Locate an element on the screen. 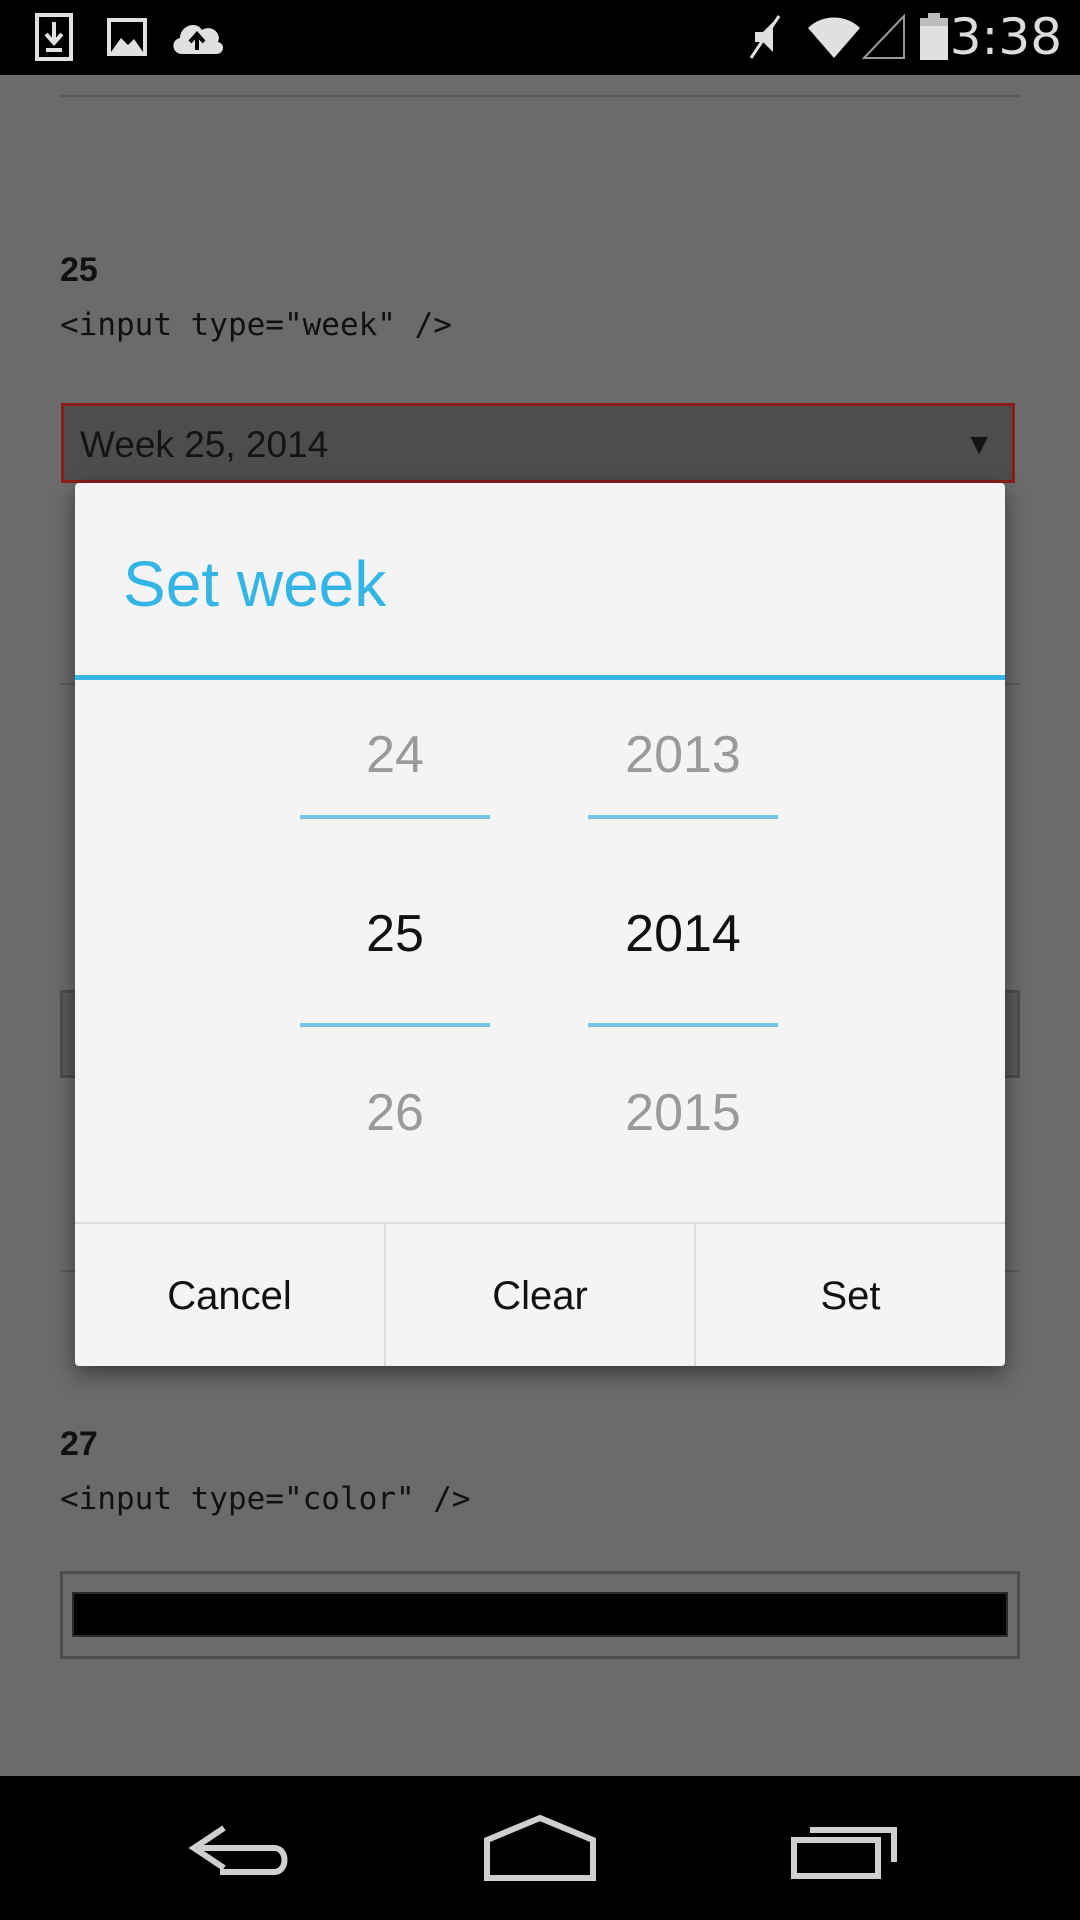 This screenshot has width=1080, height=1920. section-code: <input type="color" /> is located at coordinates (265, 1499).